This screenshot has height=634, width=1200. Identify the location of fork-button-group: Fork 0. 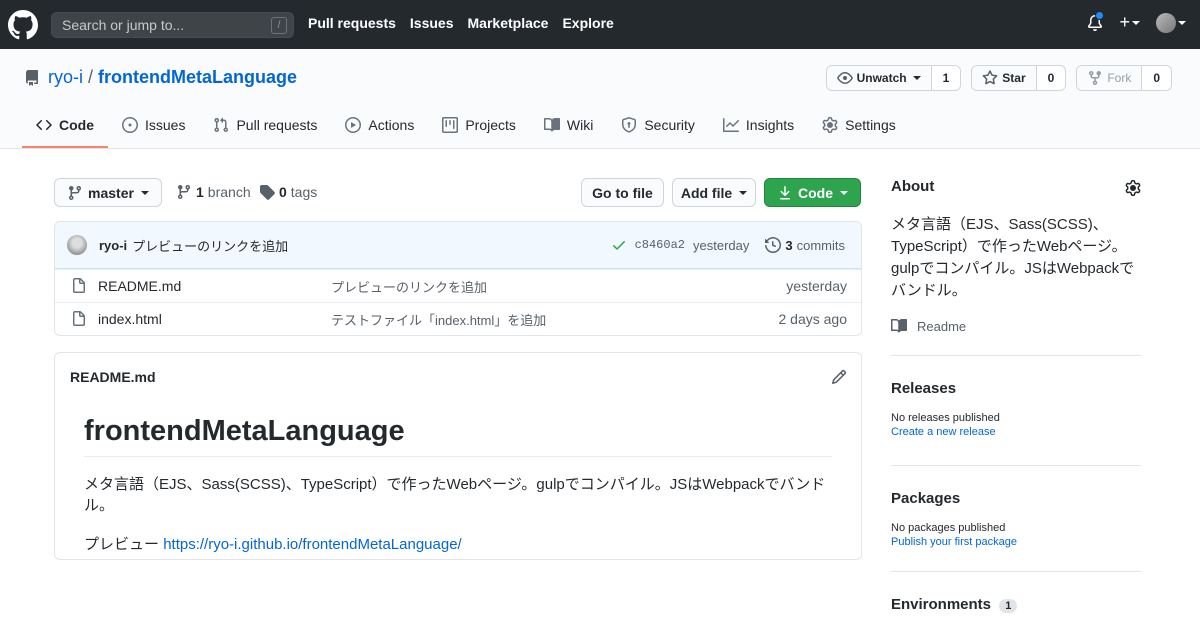
(1124, 78).